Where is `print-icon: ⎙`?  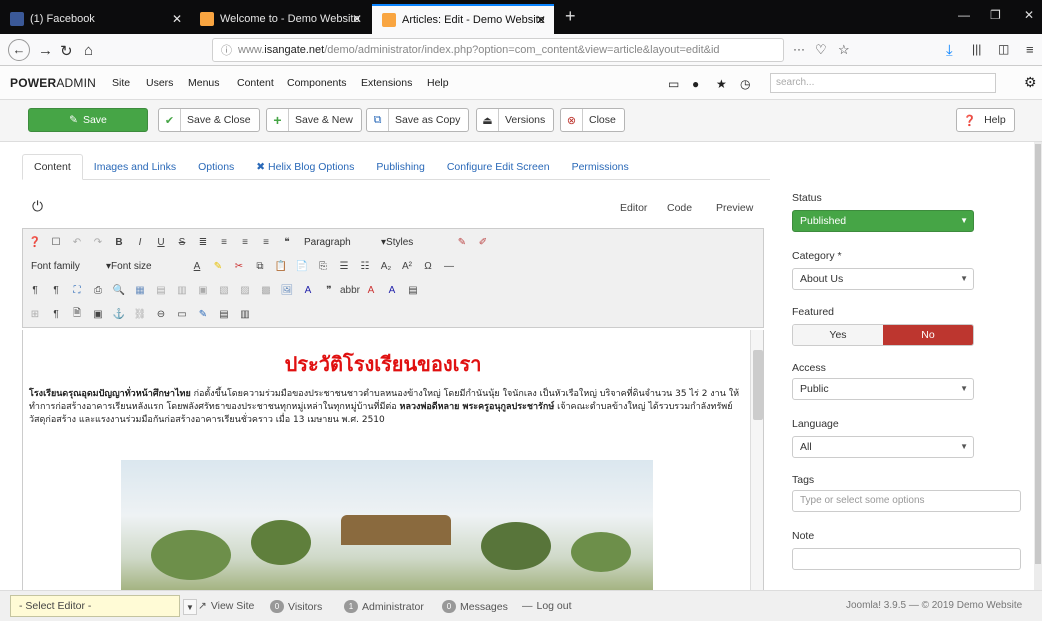 print-icon: ⎙ is located at coordinates (98, 290).